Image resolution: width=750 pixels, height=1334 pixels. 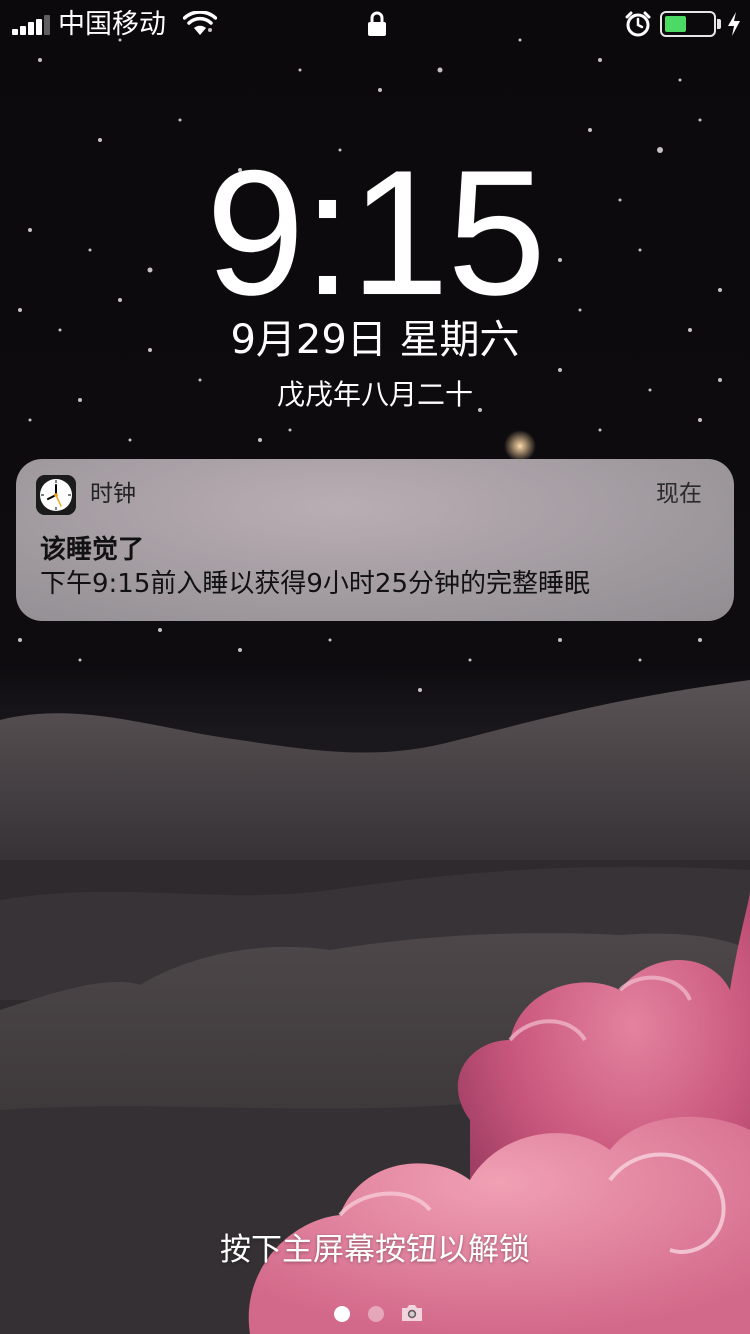 What do you see at coordinates (375, 232) in the screenshot?
I see `lock-screen-time: 9:15` at bounding box center [375, 232].